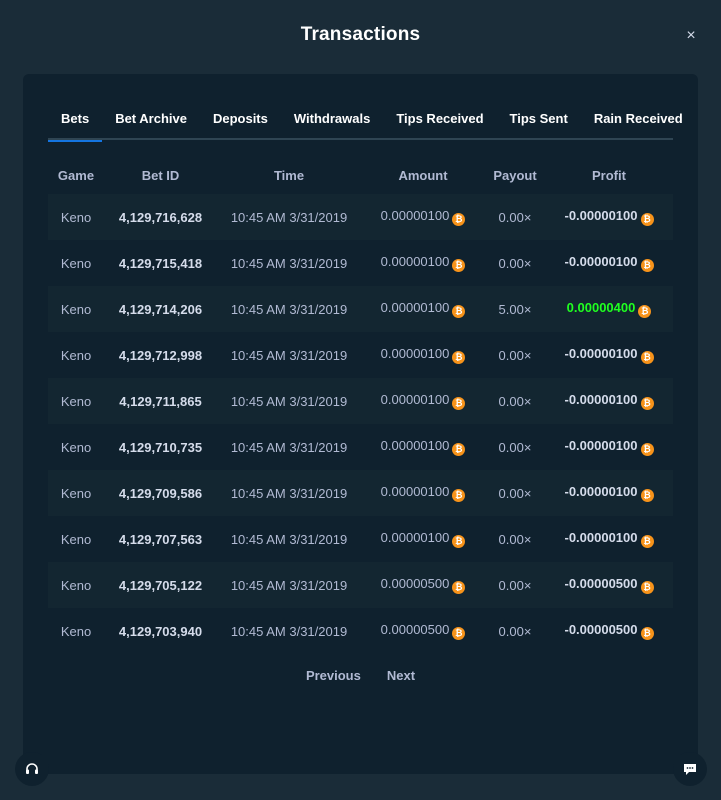  I want to click on header-profit: Profit, so click(609, 175).